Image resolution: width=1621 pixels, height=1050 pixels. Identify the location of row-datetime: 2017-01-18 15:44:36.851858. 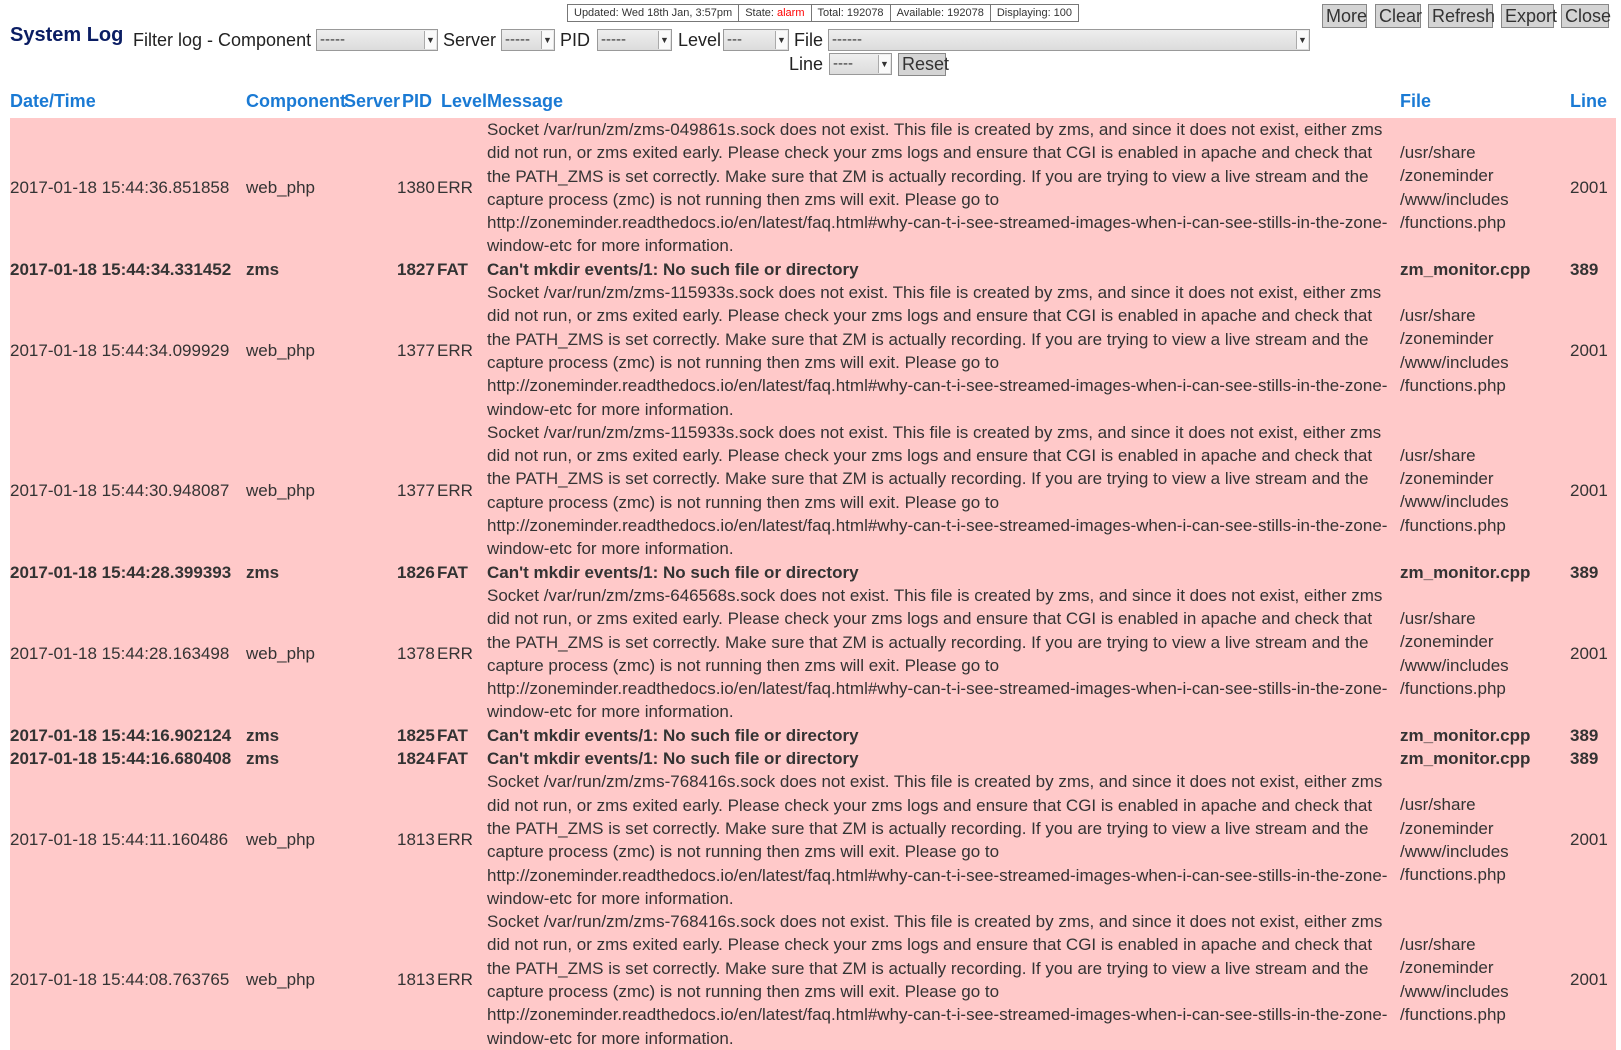
(120, 187).